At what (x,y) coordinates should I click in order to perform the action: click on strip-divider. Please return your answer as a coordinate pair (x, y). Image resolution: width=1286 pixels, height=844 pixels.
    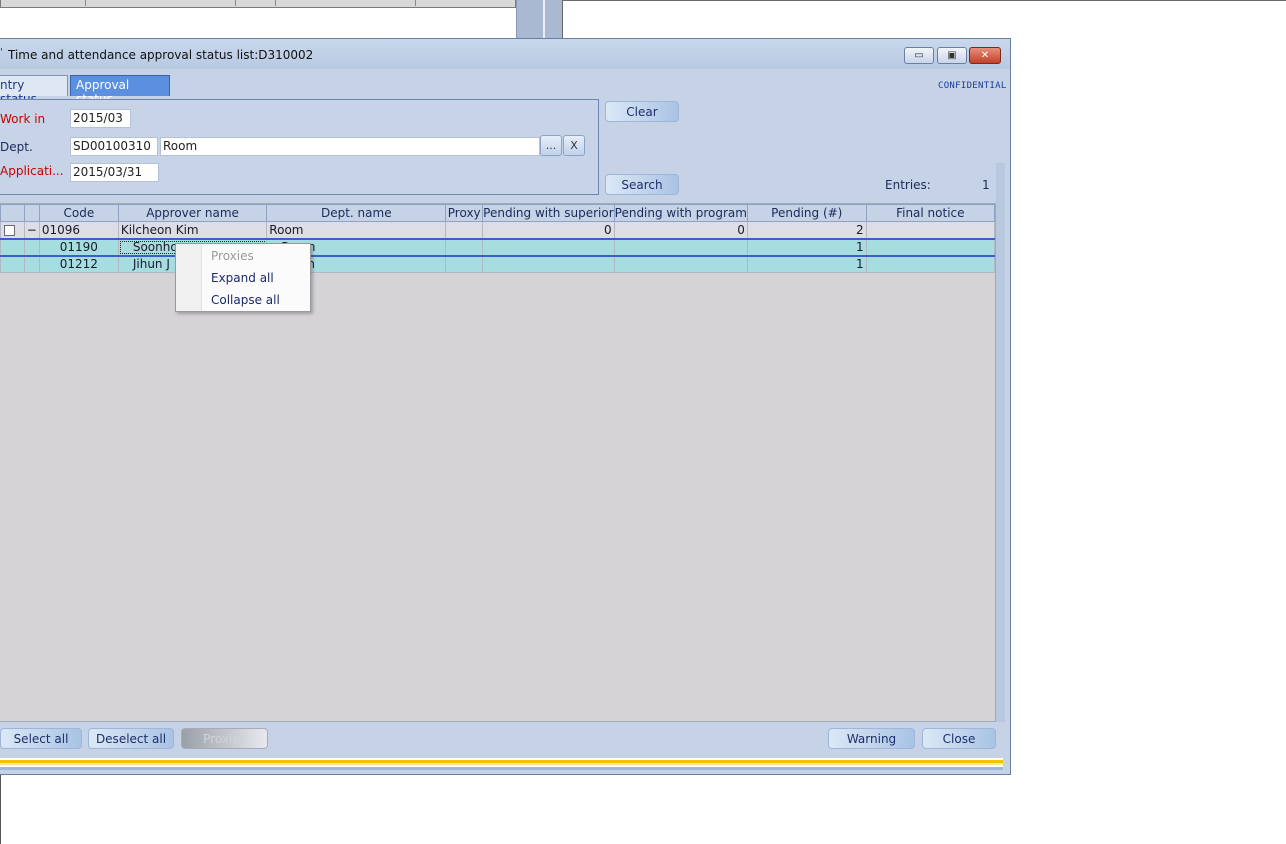
    Looking at the image, I should click on (544, 20).